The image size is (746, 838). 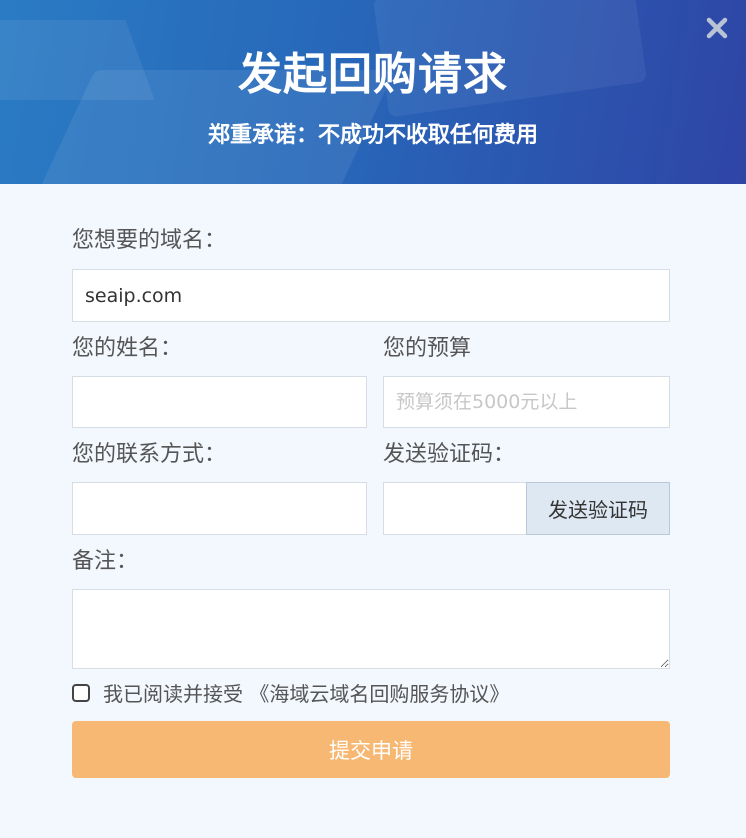 I want to click on send-code-button: 发送验证码, so click(x=598, y=508).